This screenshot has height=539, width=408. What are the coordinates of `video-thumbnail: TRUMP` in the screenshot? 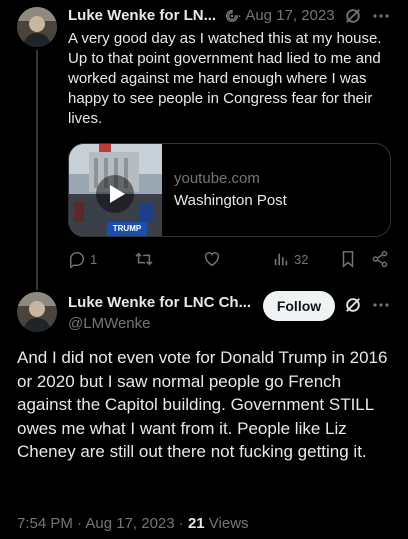 It's located at (115, 190).